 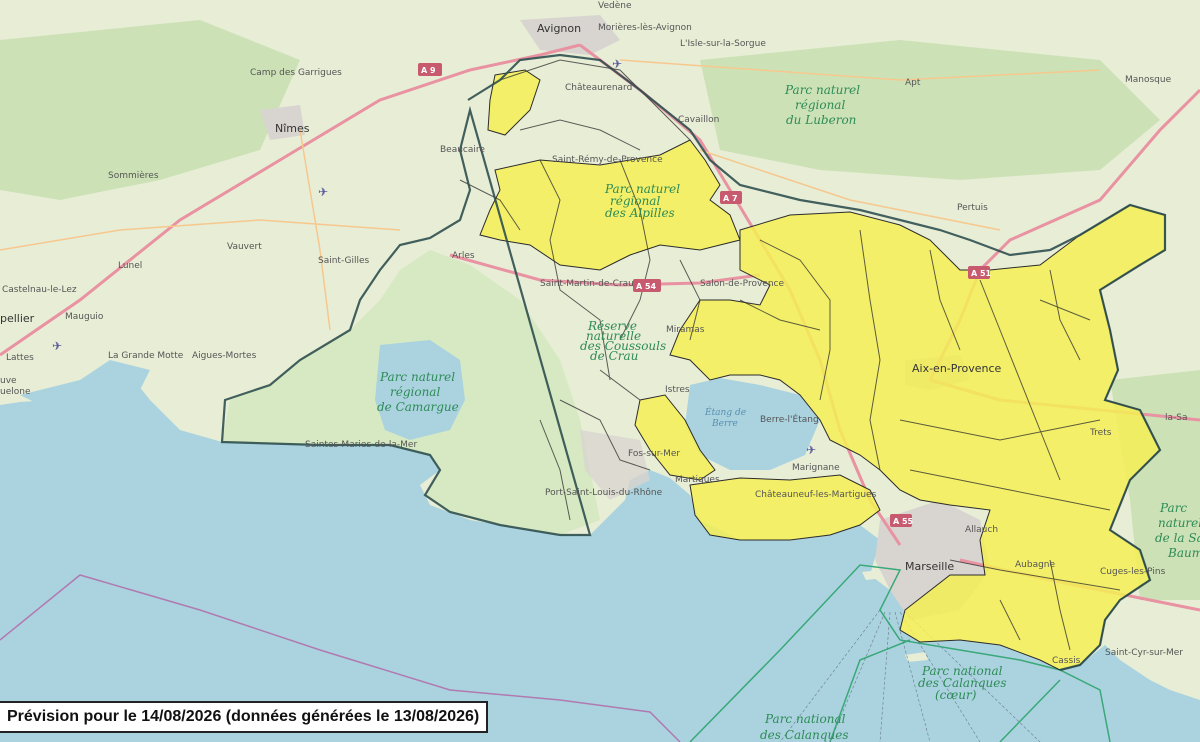 I want to click on water-etang-l1: Étang de, so click(x=725, y=412).